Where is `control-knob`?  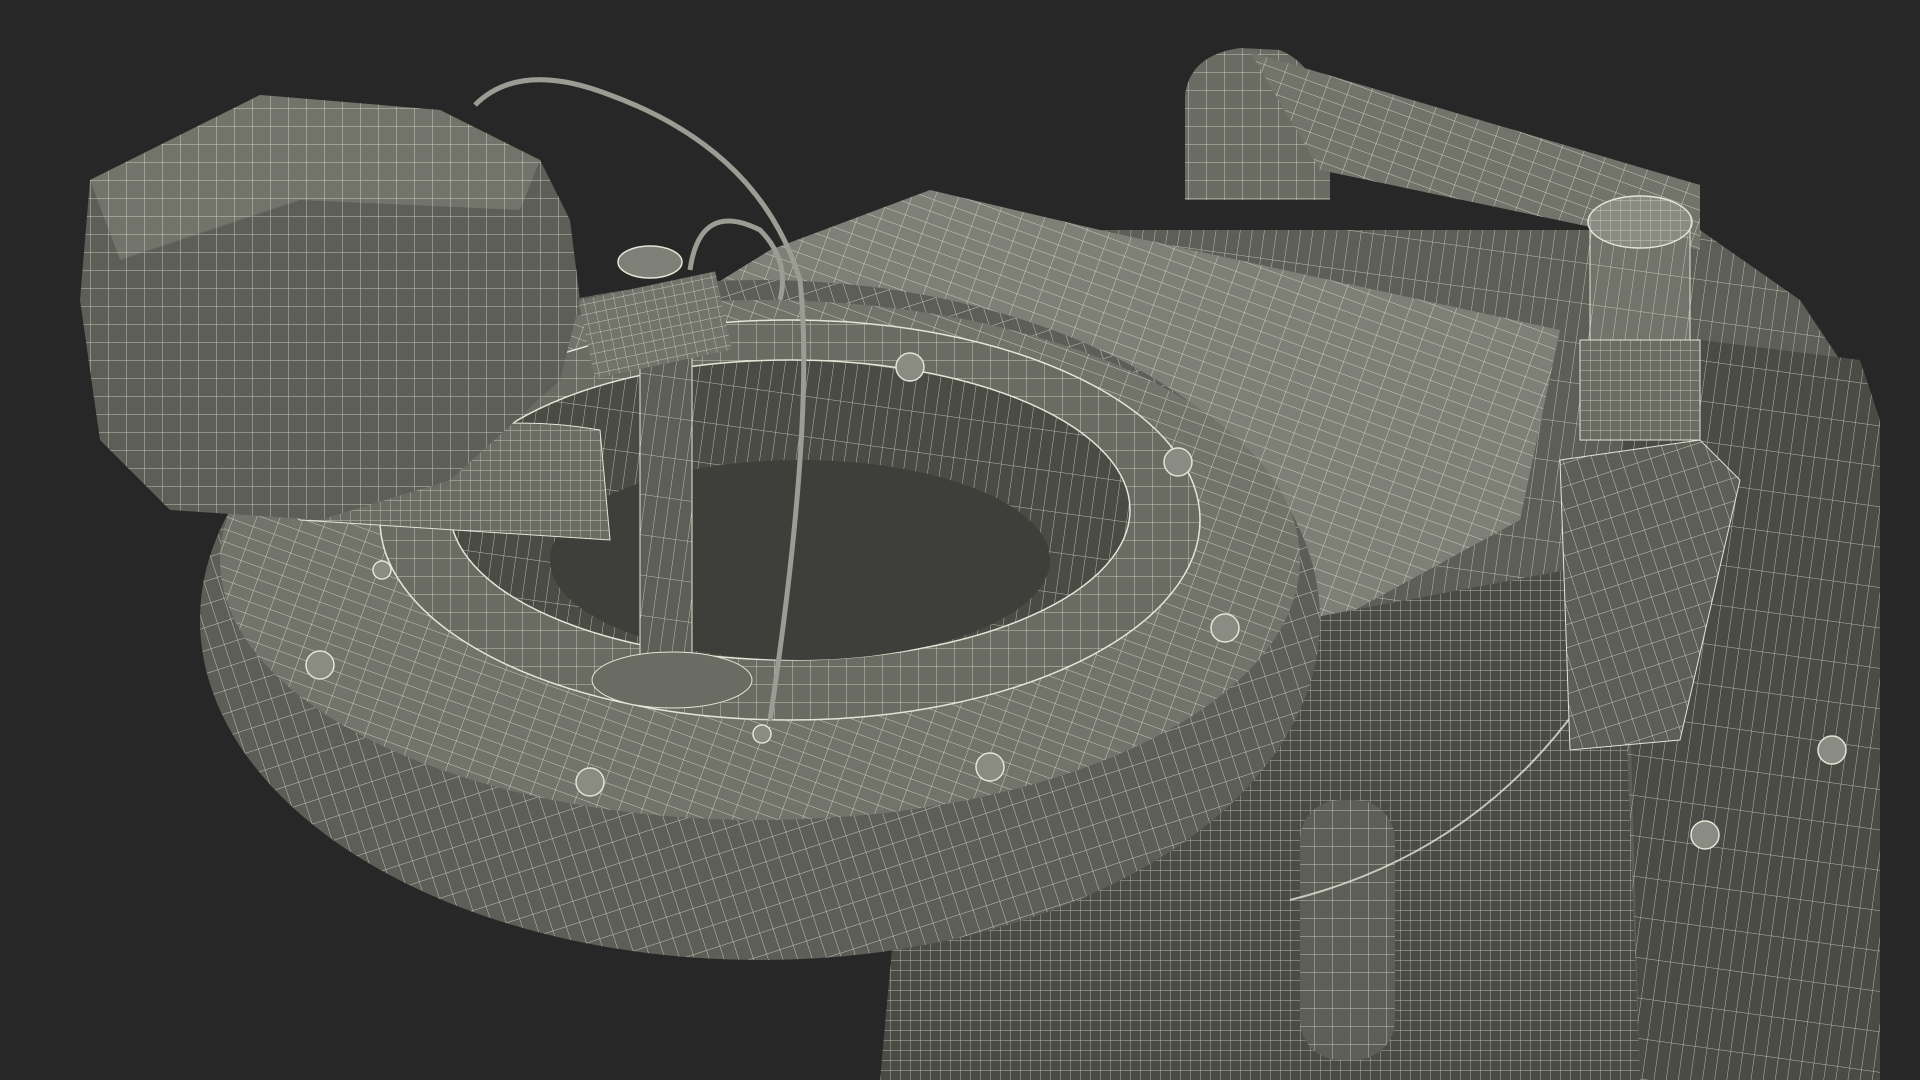
control-knob is located at coordinates (1640, 318).